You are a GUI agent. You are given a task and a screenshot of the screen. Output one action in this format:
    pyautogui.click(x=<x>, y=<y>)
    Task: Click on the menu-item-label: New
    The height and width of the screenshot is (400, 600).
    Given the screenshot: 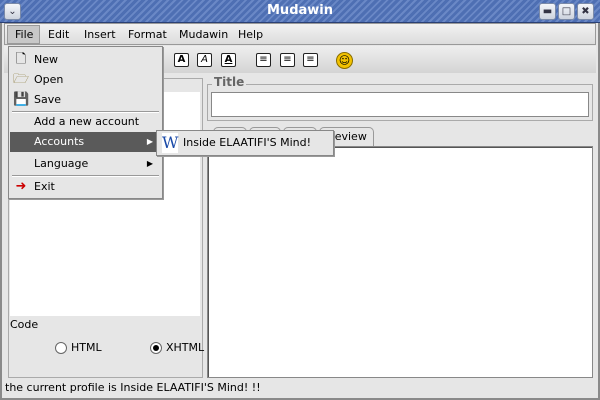 What is the action you would take?
    pyautogui.click(x=46, y=59)
    